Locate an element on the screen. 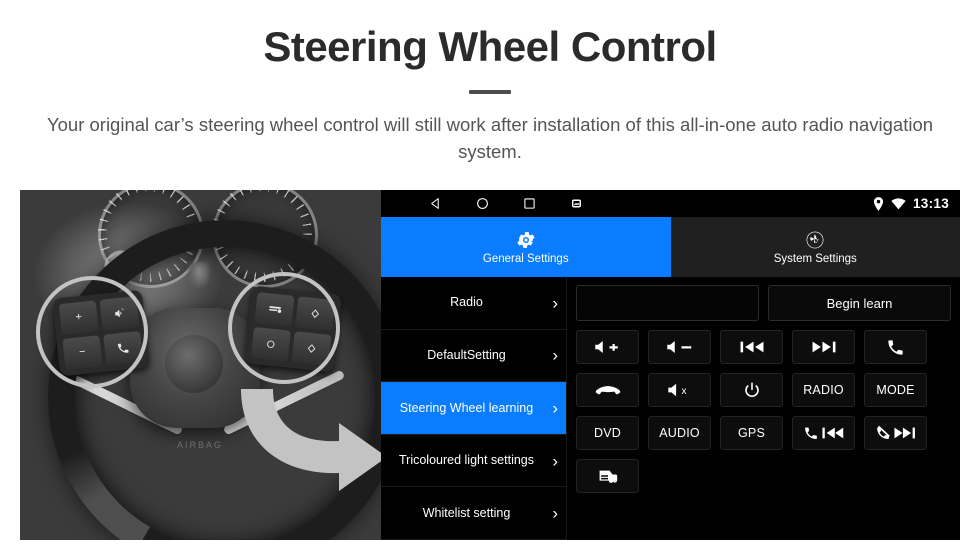 The image size is (980, 549). button-row-2: x RADIO MODE is located at coordinates (763, 390).